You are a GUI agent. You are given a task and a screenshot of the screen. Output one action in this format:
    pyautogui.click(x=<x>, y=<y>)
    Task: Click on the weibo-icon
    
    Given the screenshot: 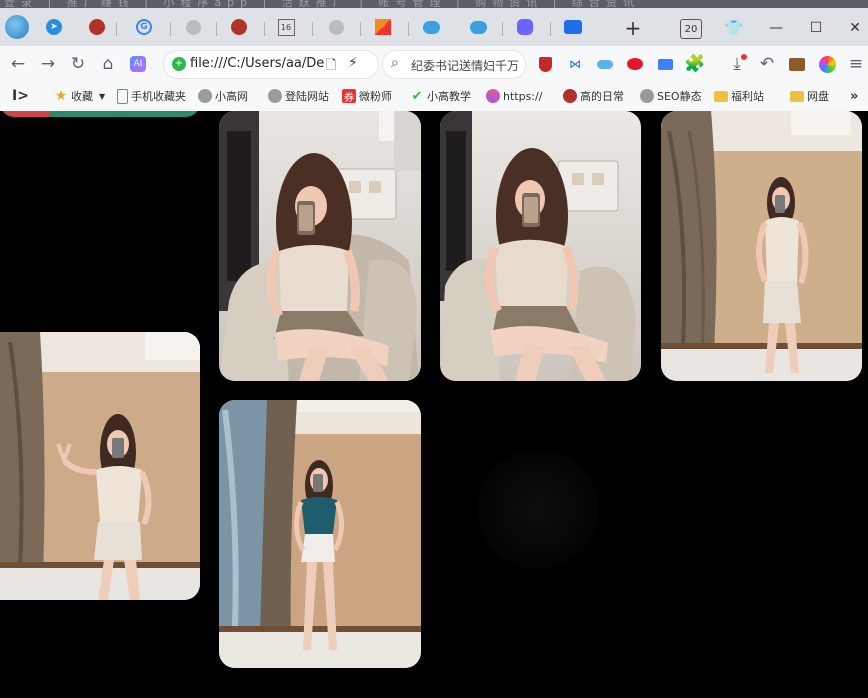 What is the action you would take?
    pyautogui.click(x=635, y=64)
    